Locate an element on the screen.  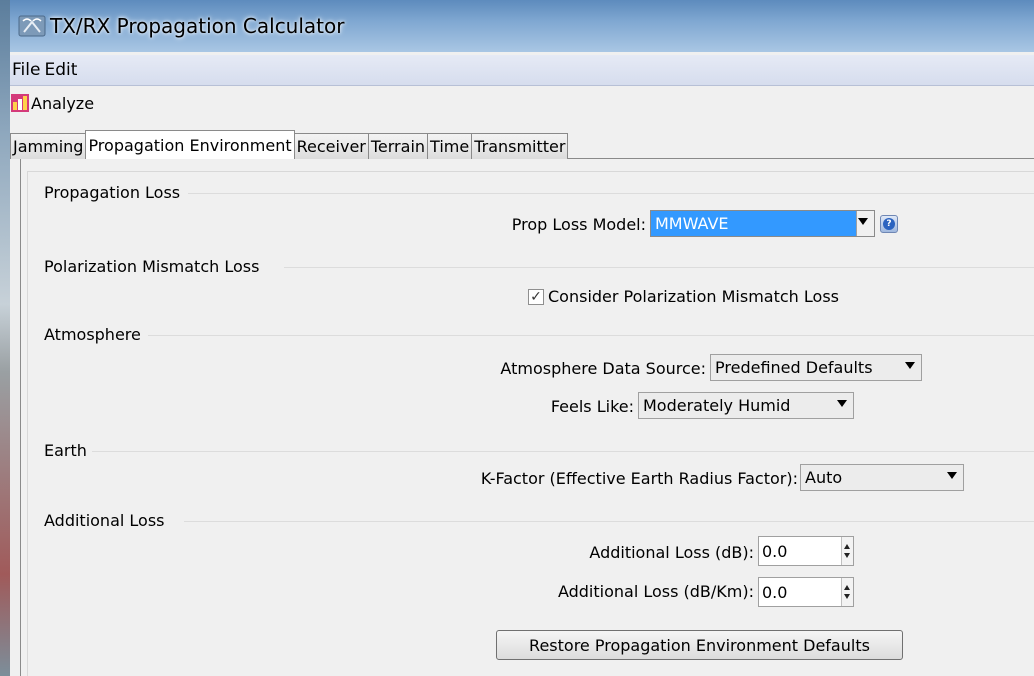
tab-jamming: Jamming is located at coordinates (48, 146).